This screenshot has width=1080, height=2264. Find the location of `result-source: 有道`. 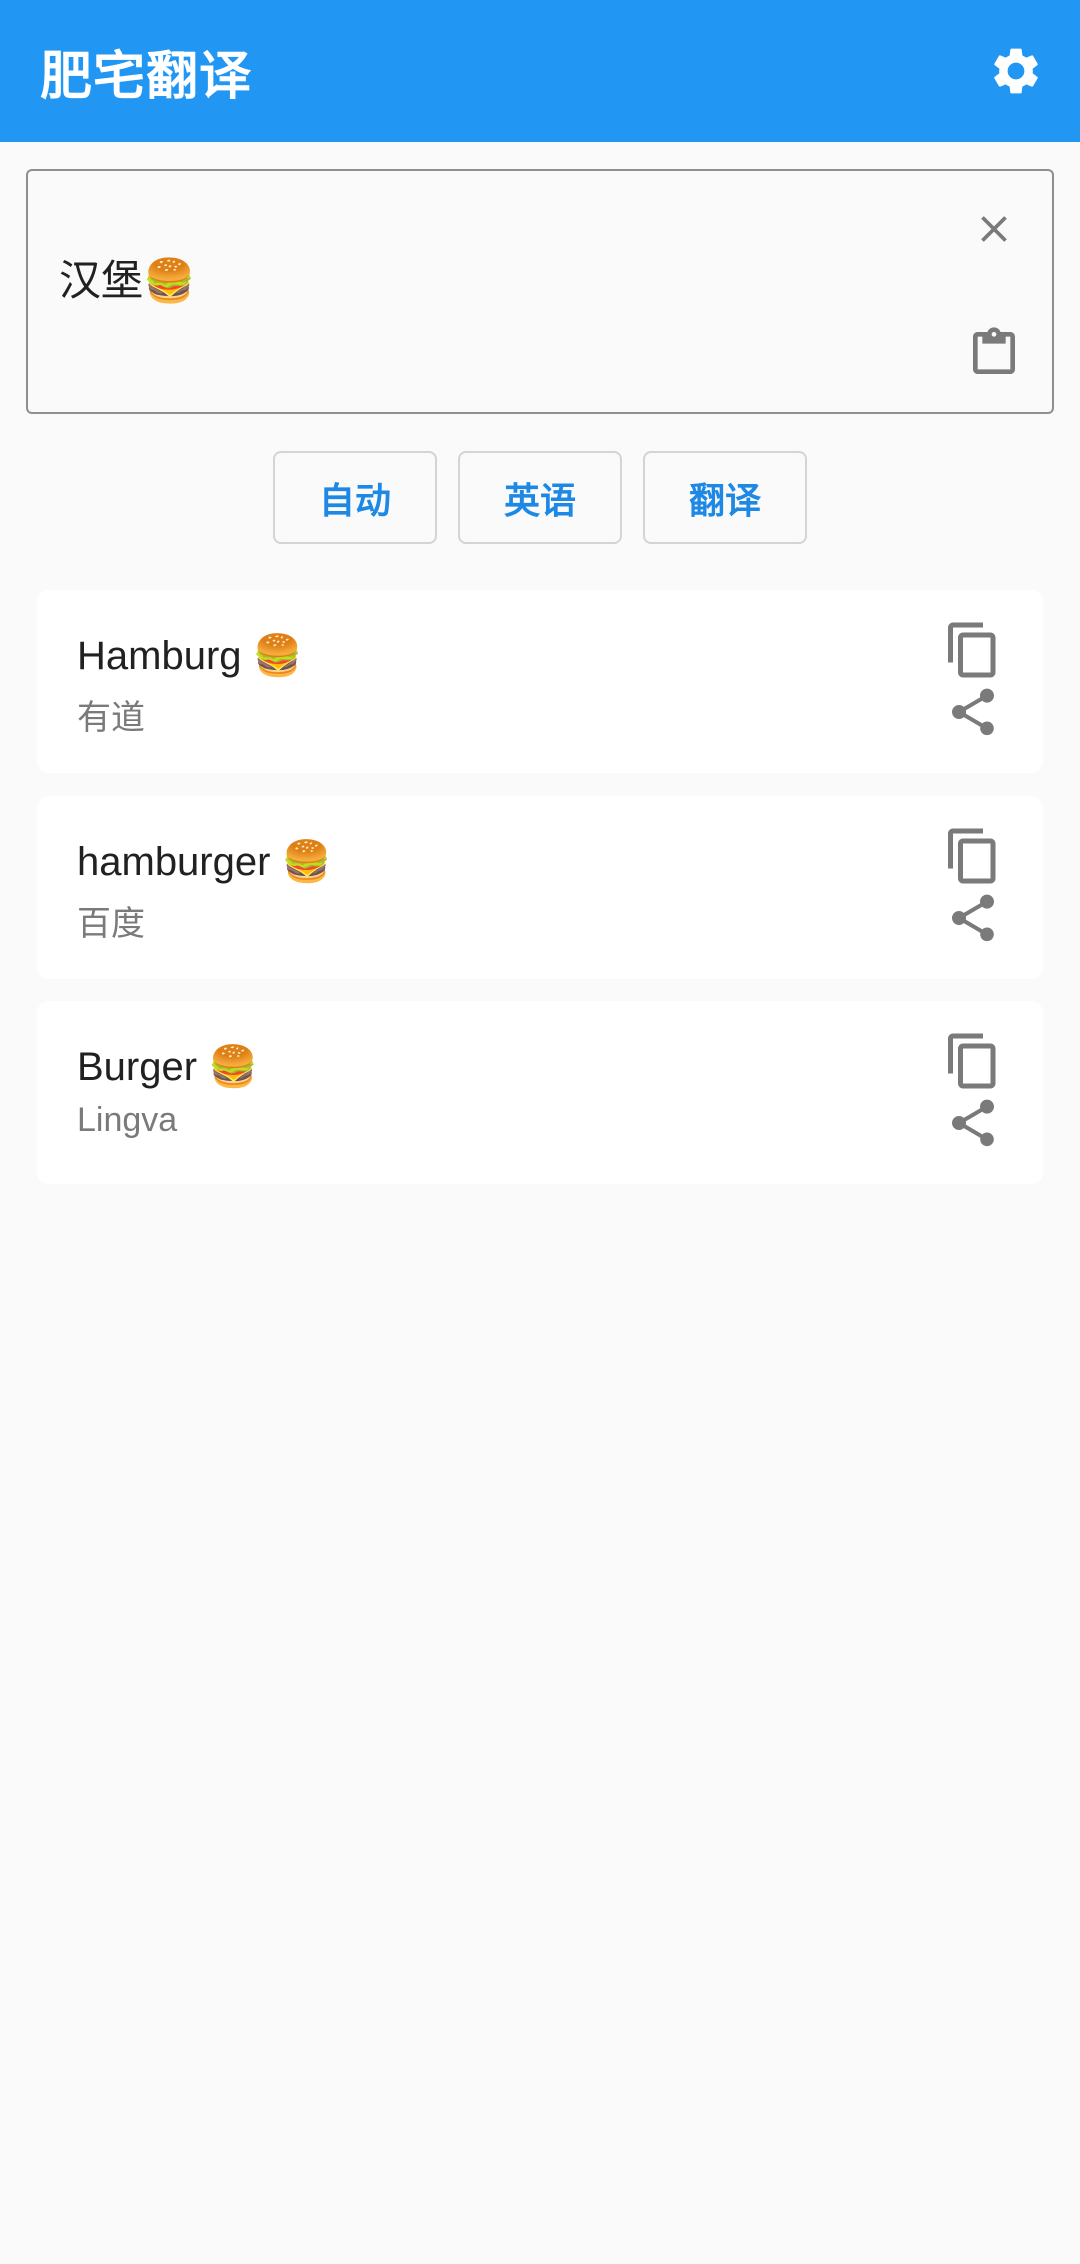

result-source: 有道 is located at coordinates (111, 718).